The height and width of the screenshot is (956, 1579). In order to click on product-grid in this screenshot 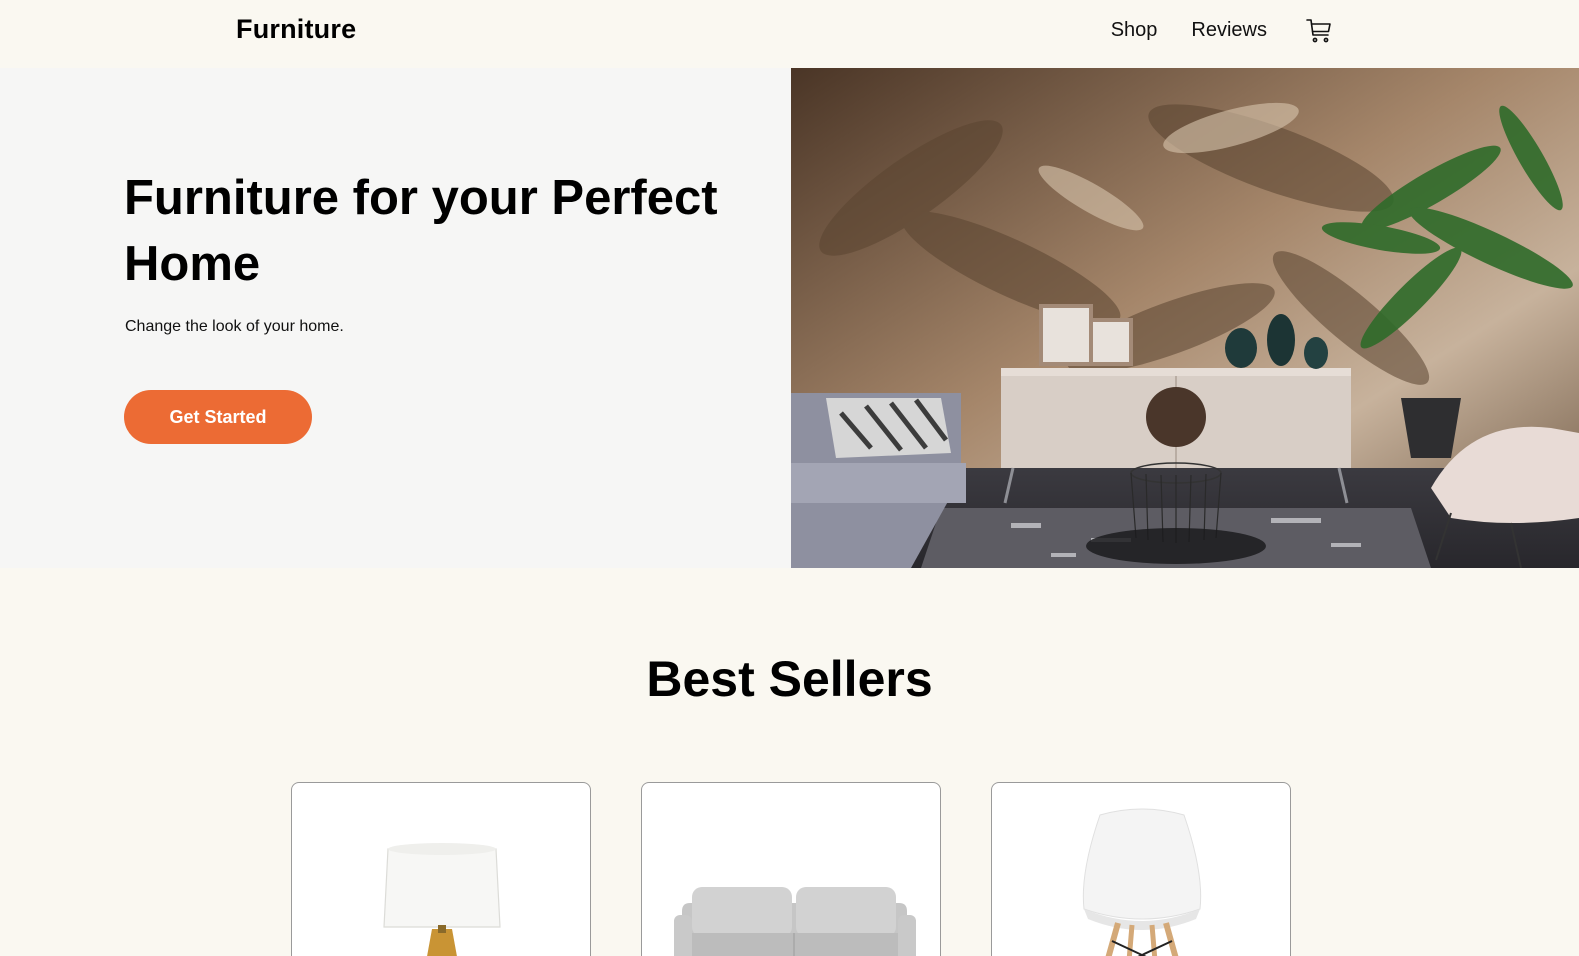, I will do `click(791, 869)`.